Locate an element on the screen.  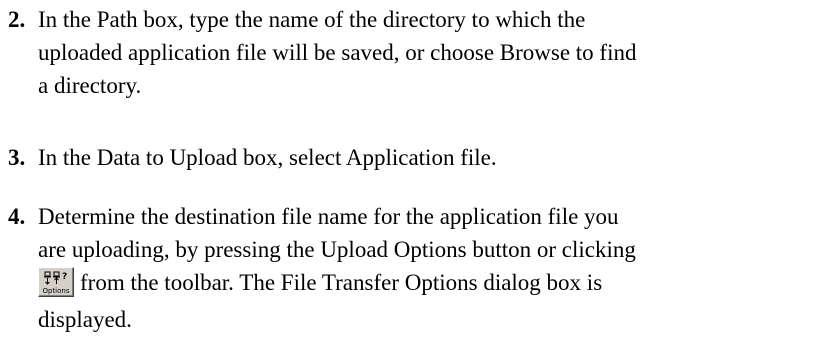
options-icon: ? is located at coordinates (55, 278).